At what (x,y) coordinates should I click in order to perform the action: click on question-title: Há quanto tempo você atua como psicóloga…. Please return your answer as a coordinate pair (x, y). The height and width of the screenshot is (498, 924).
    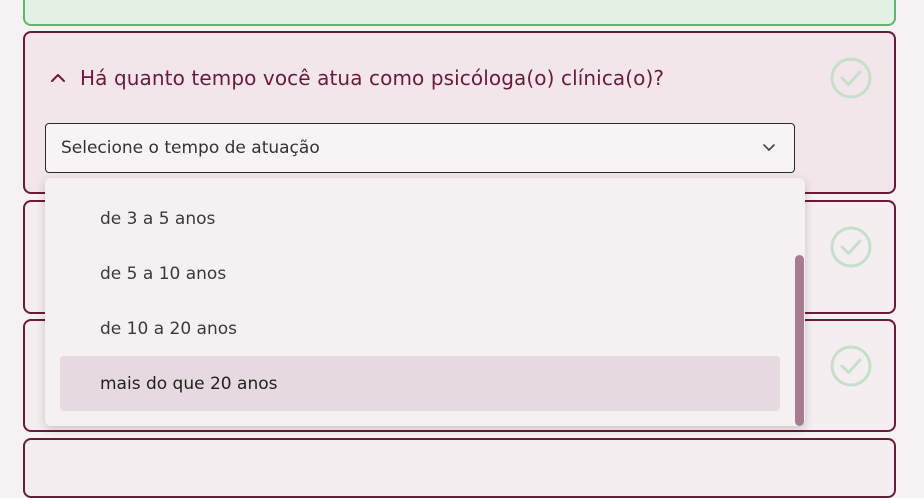
    Looking at the image, I should click on (372, 78).